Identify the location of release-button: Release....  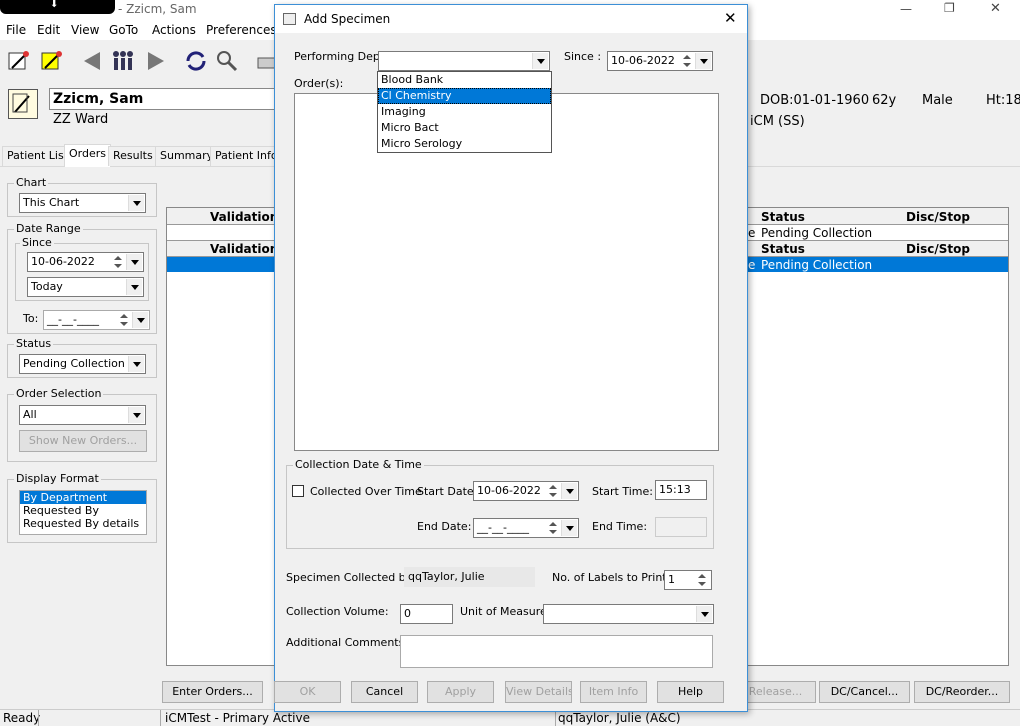
(776, 692).